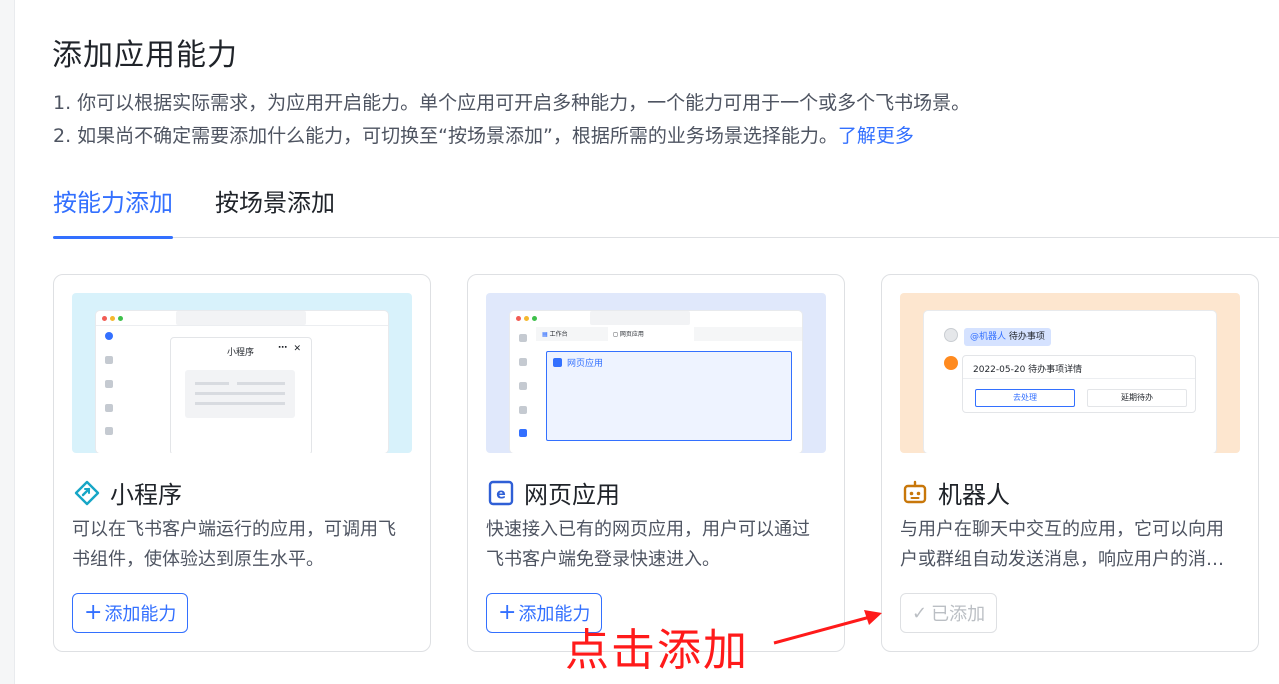  What do you see at coordinates (958, 614) in the screenshot?
I see `button-label: 已添加` at bounding box center [958, 614].